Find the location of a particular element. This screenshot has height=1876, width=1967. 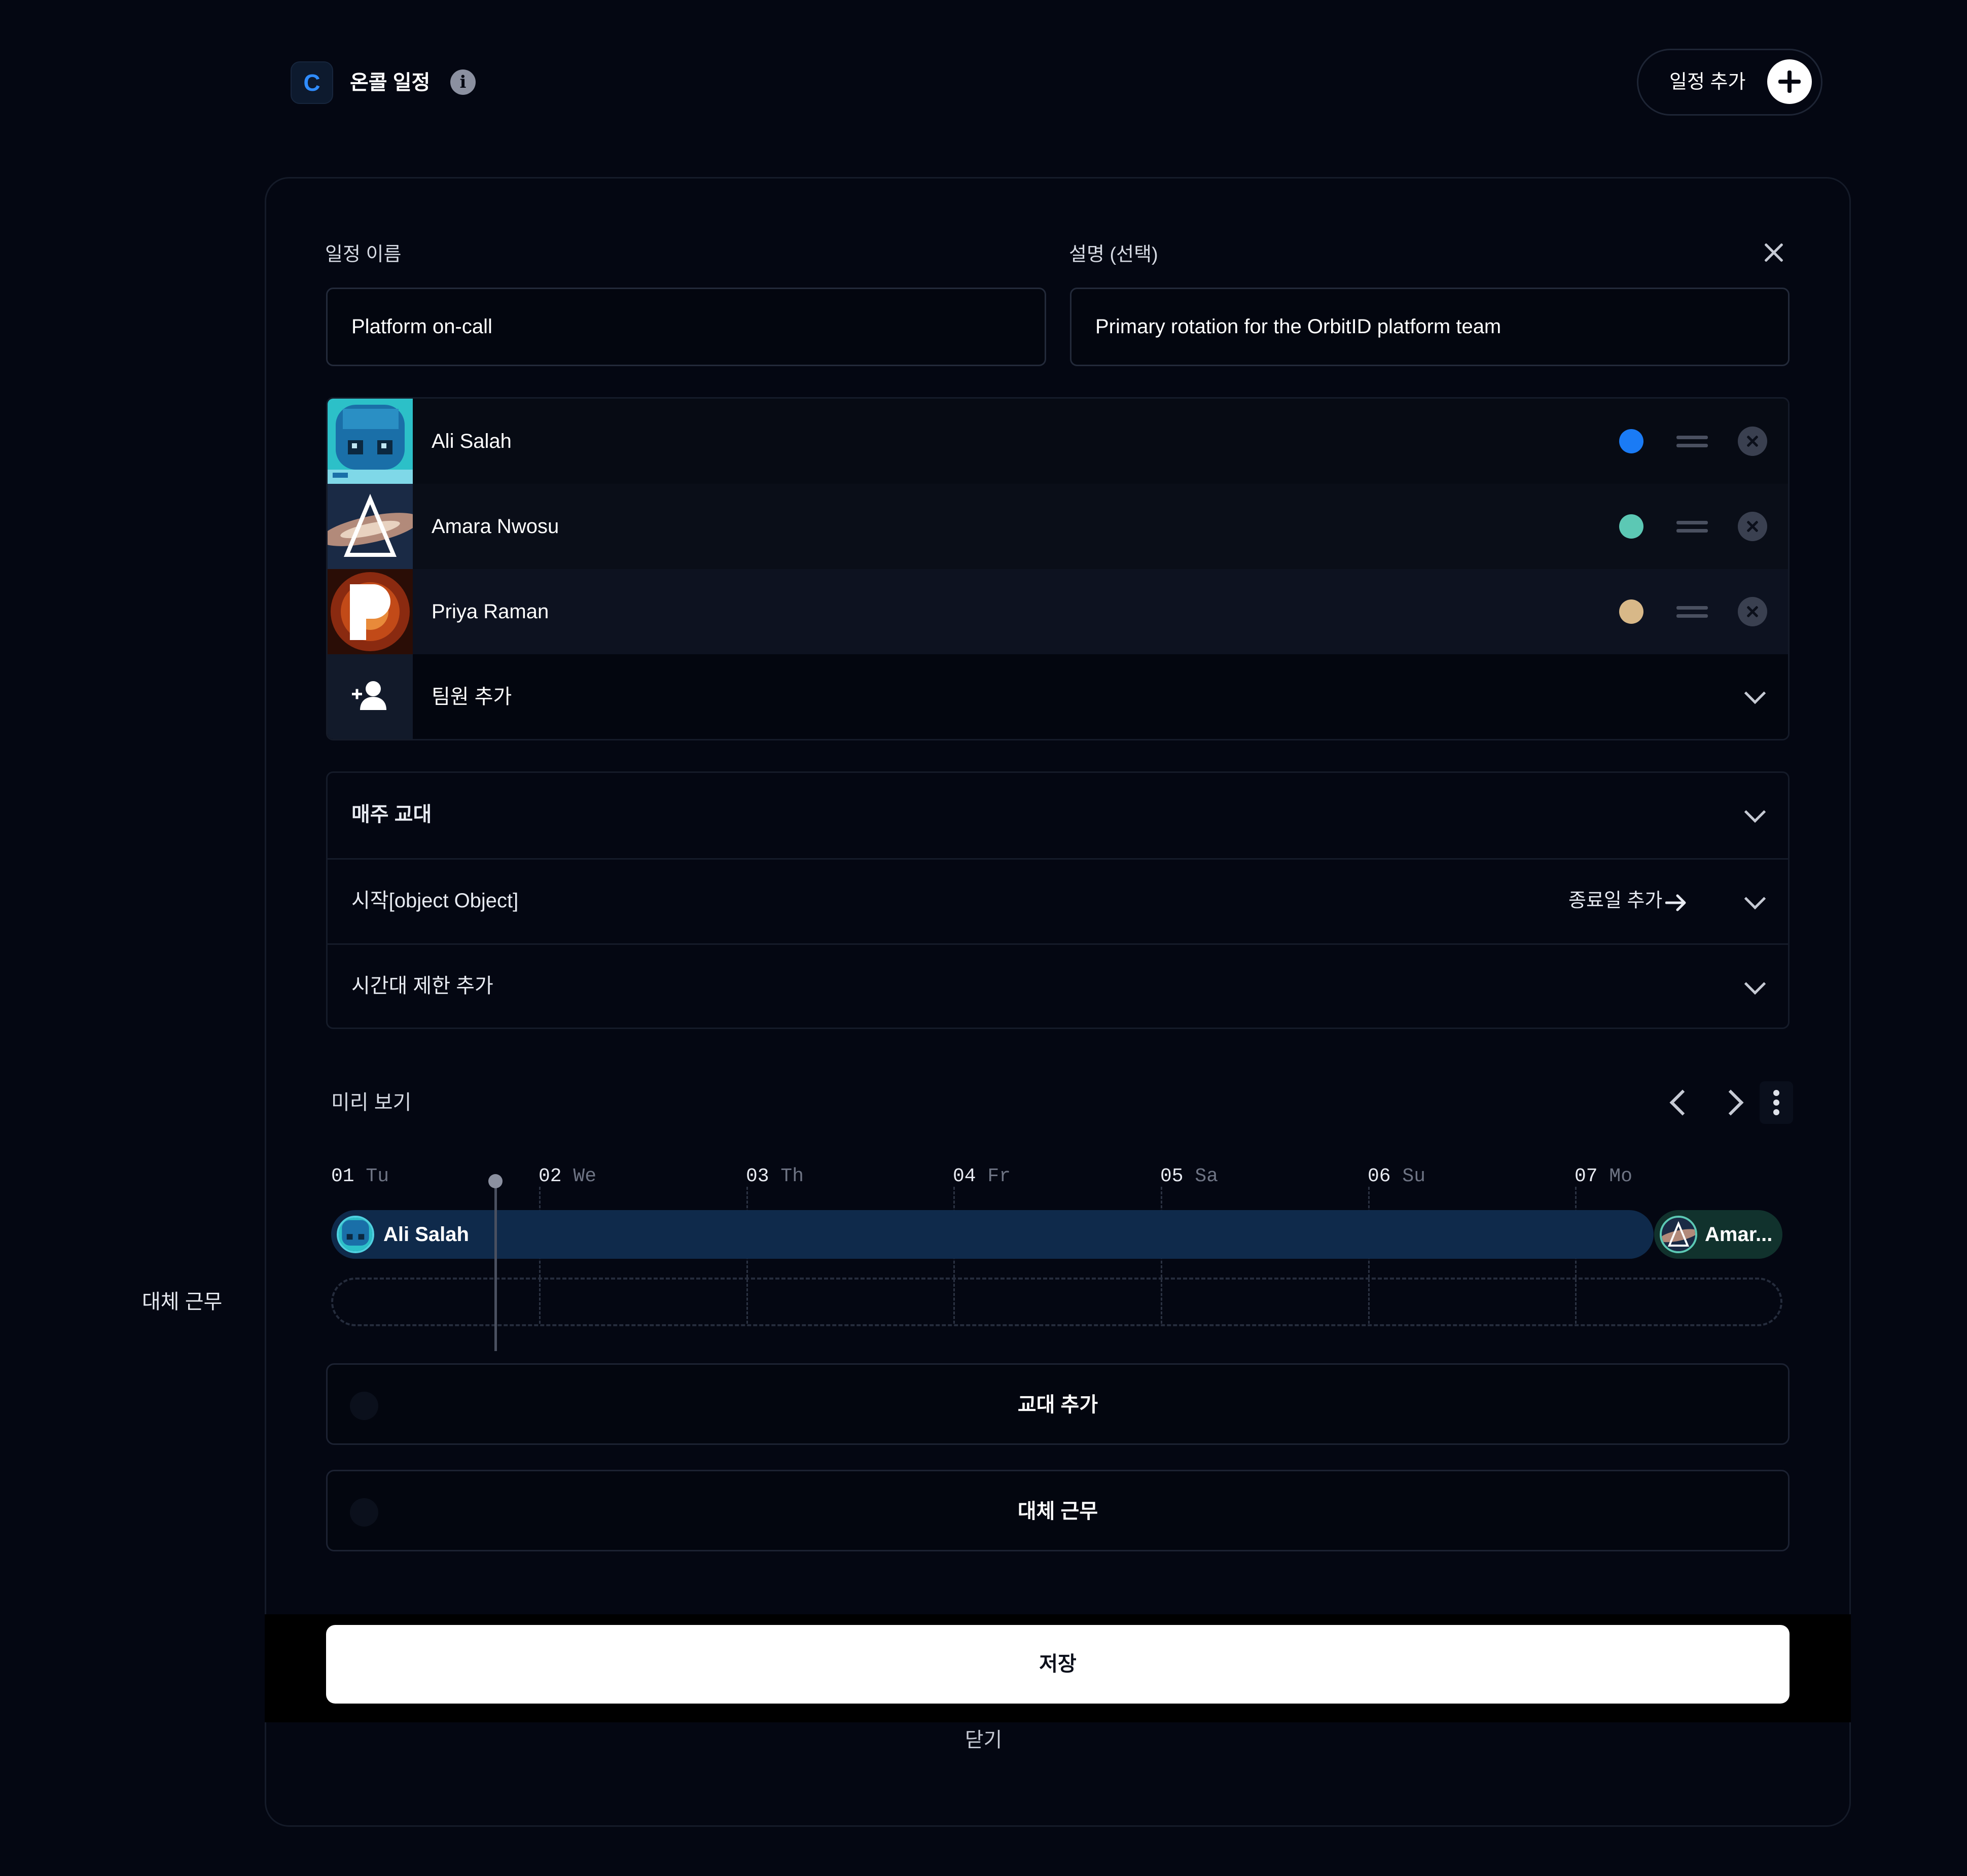

day-tick: 05 Sa is located at coordinates (1189, 1176).